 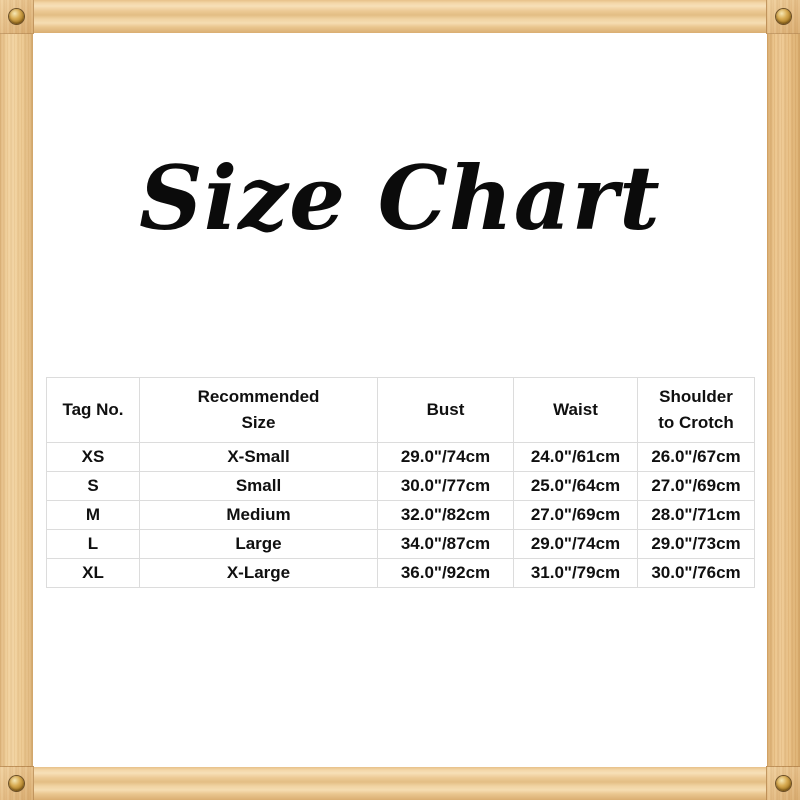 What do you see at coordinates (400, 198) in the screenshot?
I see `page-title: Size Chart` at bounding box center [400, 198].